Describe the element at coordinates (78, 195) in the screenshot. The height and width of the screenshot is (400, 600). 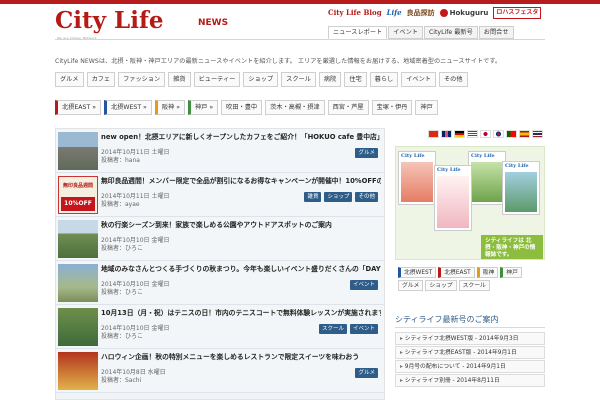
I see `post-thumbnail: 無印良品週間 10%OFF` at that location.